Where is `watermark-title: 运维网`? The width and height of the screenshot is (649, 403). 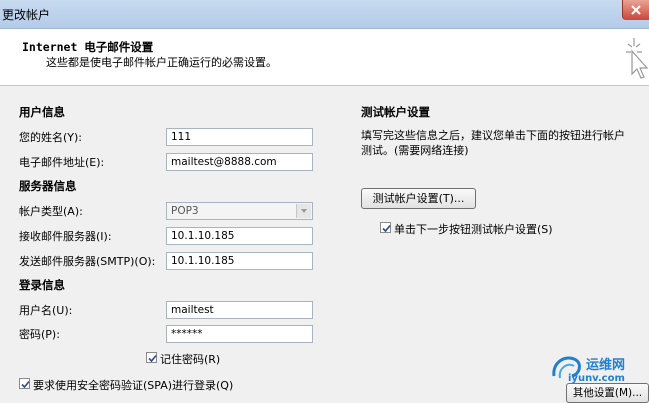
watermark-title: 运维网 is located at coordinates (606, 365).